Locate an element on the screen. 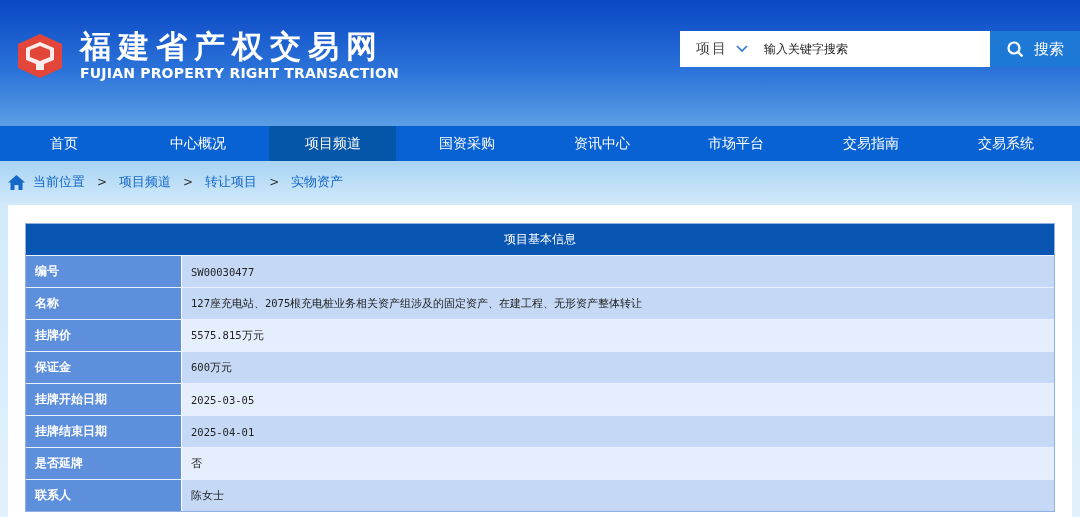  breadcrumb-link: 实物资产 is located at coordinates (317, 182).